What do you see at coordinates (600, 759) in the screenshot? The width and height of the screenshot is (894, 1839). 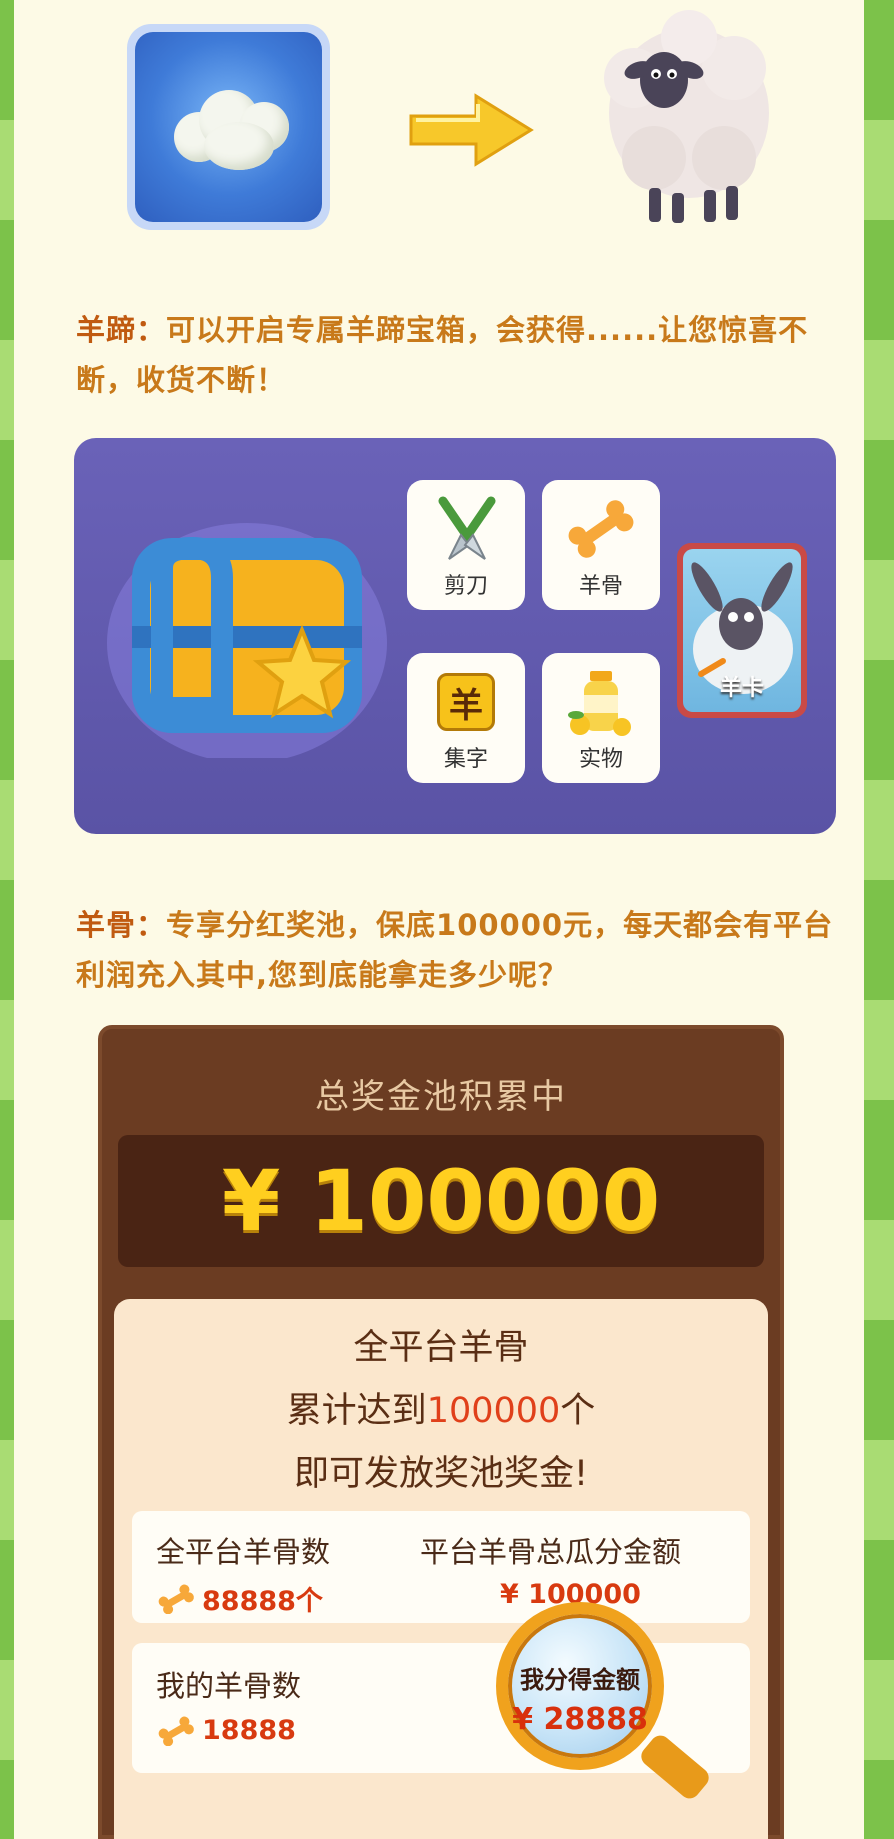 I see `reward-goods-label: 实物` at bounding box center [600, 759].